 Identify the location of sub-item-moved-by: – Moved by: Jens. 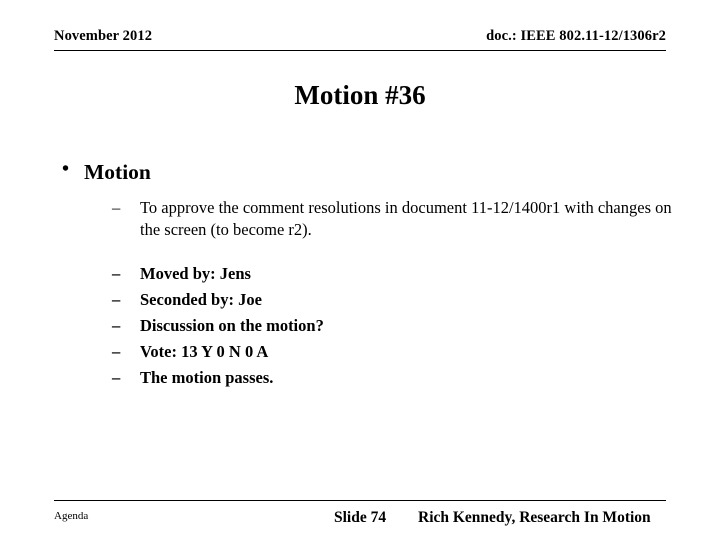
(364, 274).